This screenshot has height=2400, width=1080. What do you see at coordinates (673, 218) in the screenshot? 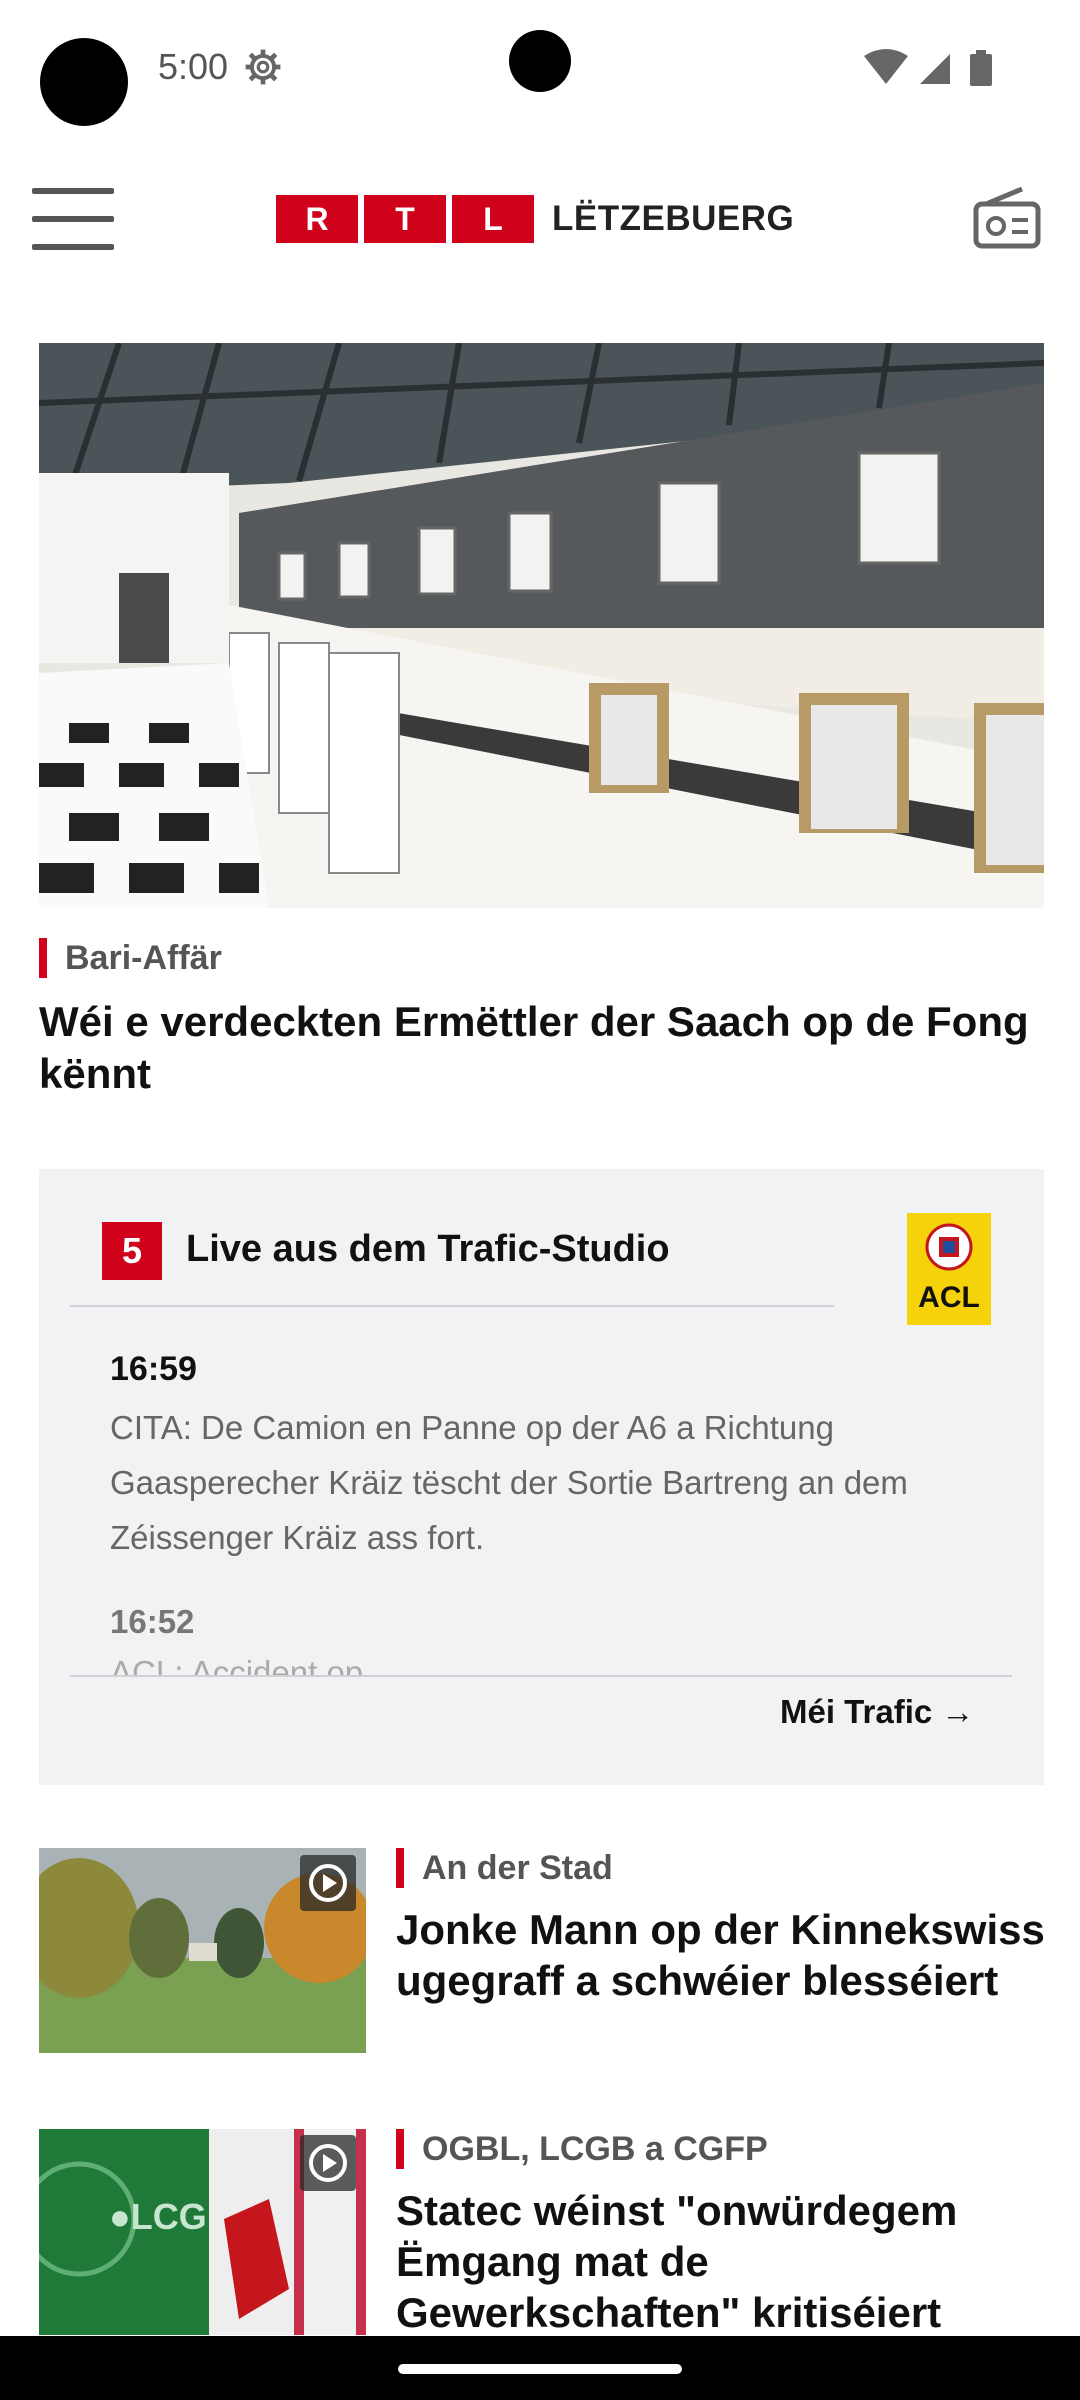
I see `logo-wordmark: LËTZEBUERG` at bounding box center [673, 218].